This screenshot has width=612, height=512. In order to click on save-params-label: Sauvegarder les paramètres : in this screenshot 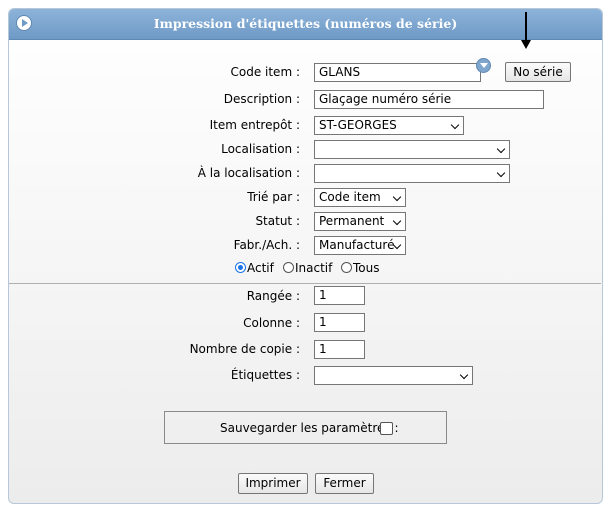, I will do `click(309, 428)`.